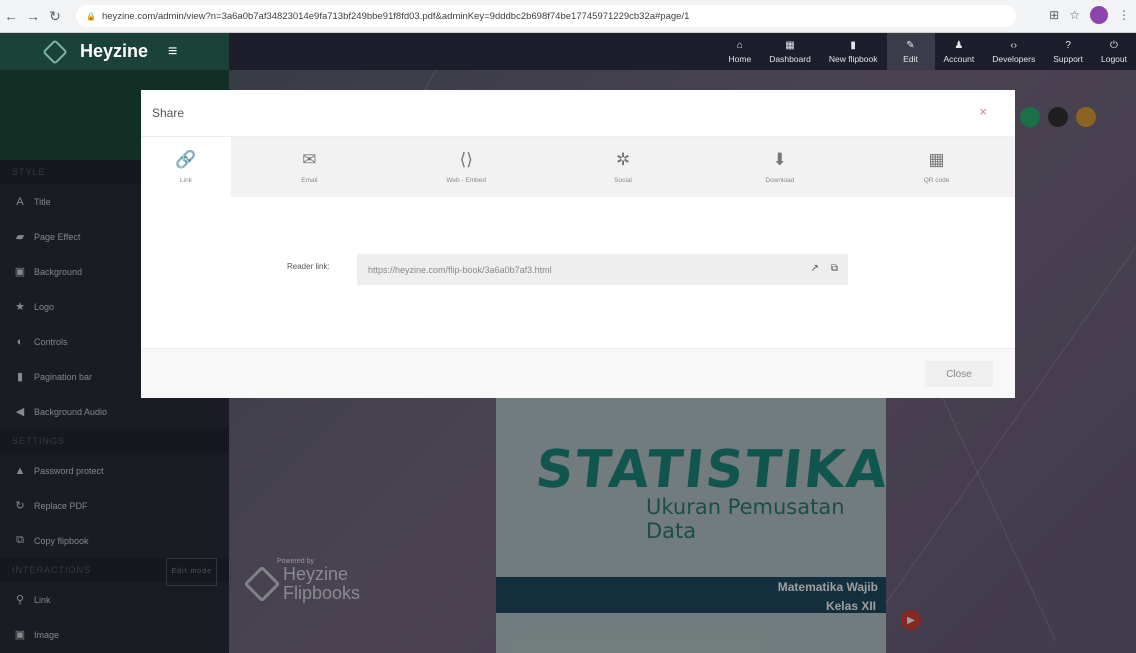 The width and height of the screenshot is (1136, 653). I want to click on tab-label: Download, so click(780, 180).